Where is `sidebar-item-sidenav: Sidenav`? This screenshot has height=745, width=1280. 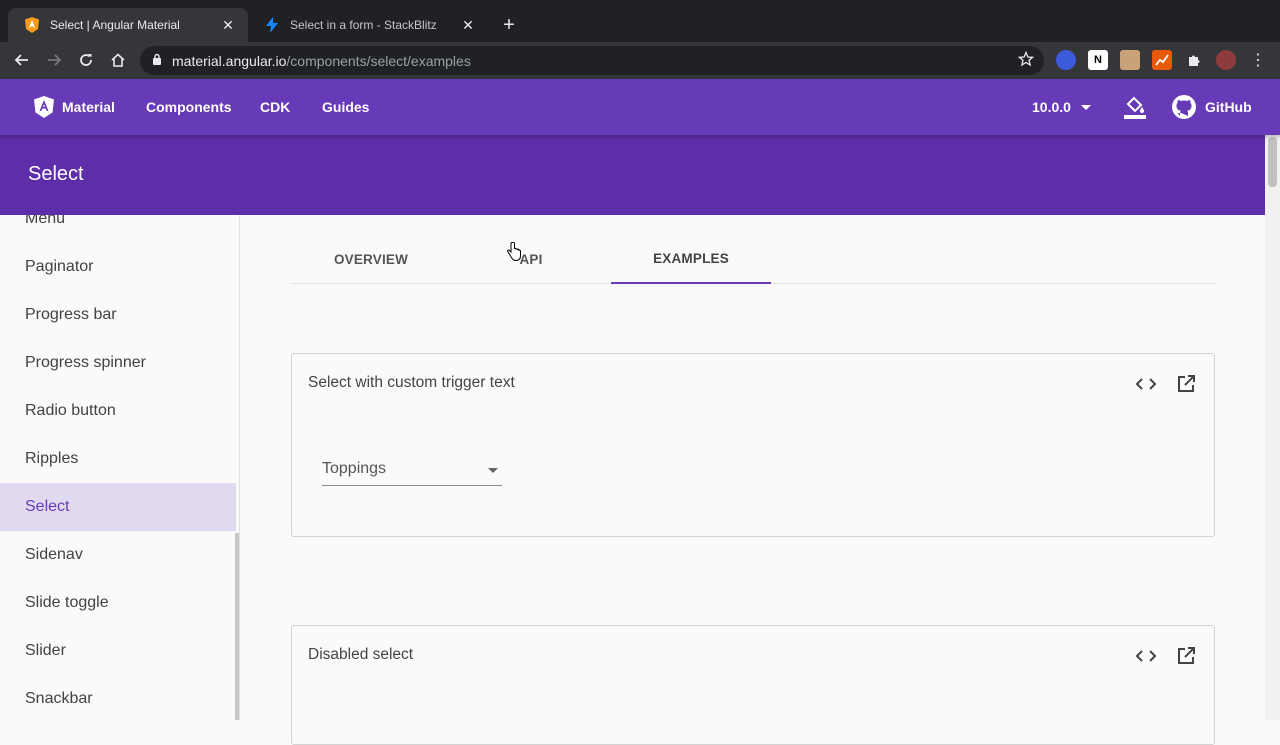 sidebar-item-sidenav: Sidenav is located at coordinates (118, 555).